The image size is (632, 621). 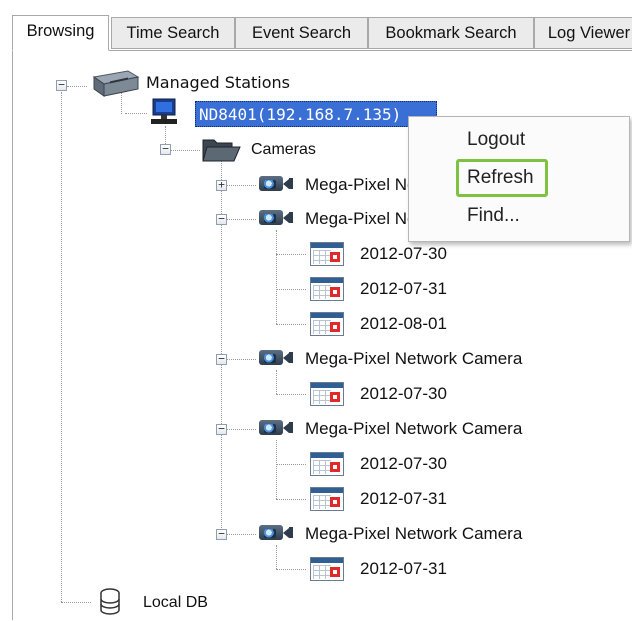 I want to click on tab-browsing: Browsing, so click(x=60, y=33).